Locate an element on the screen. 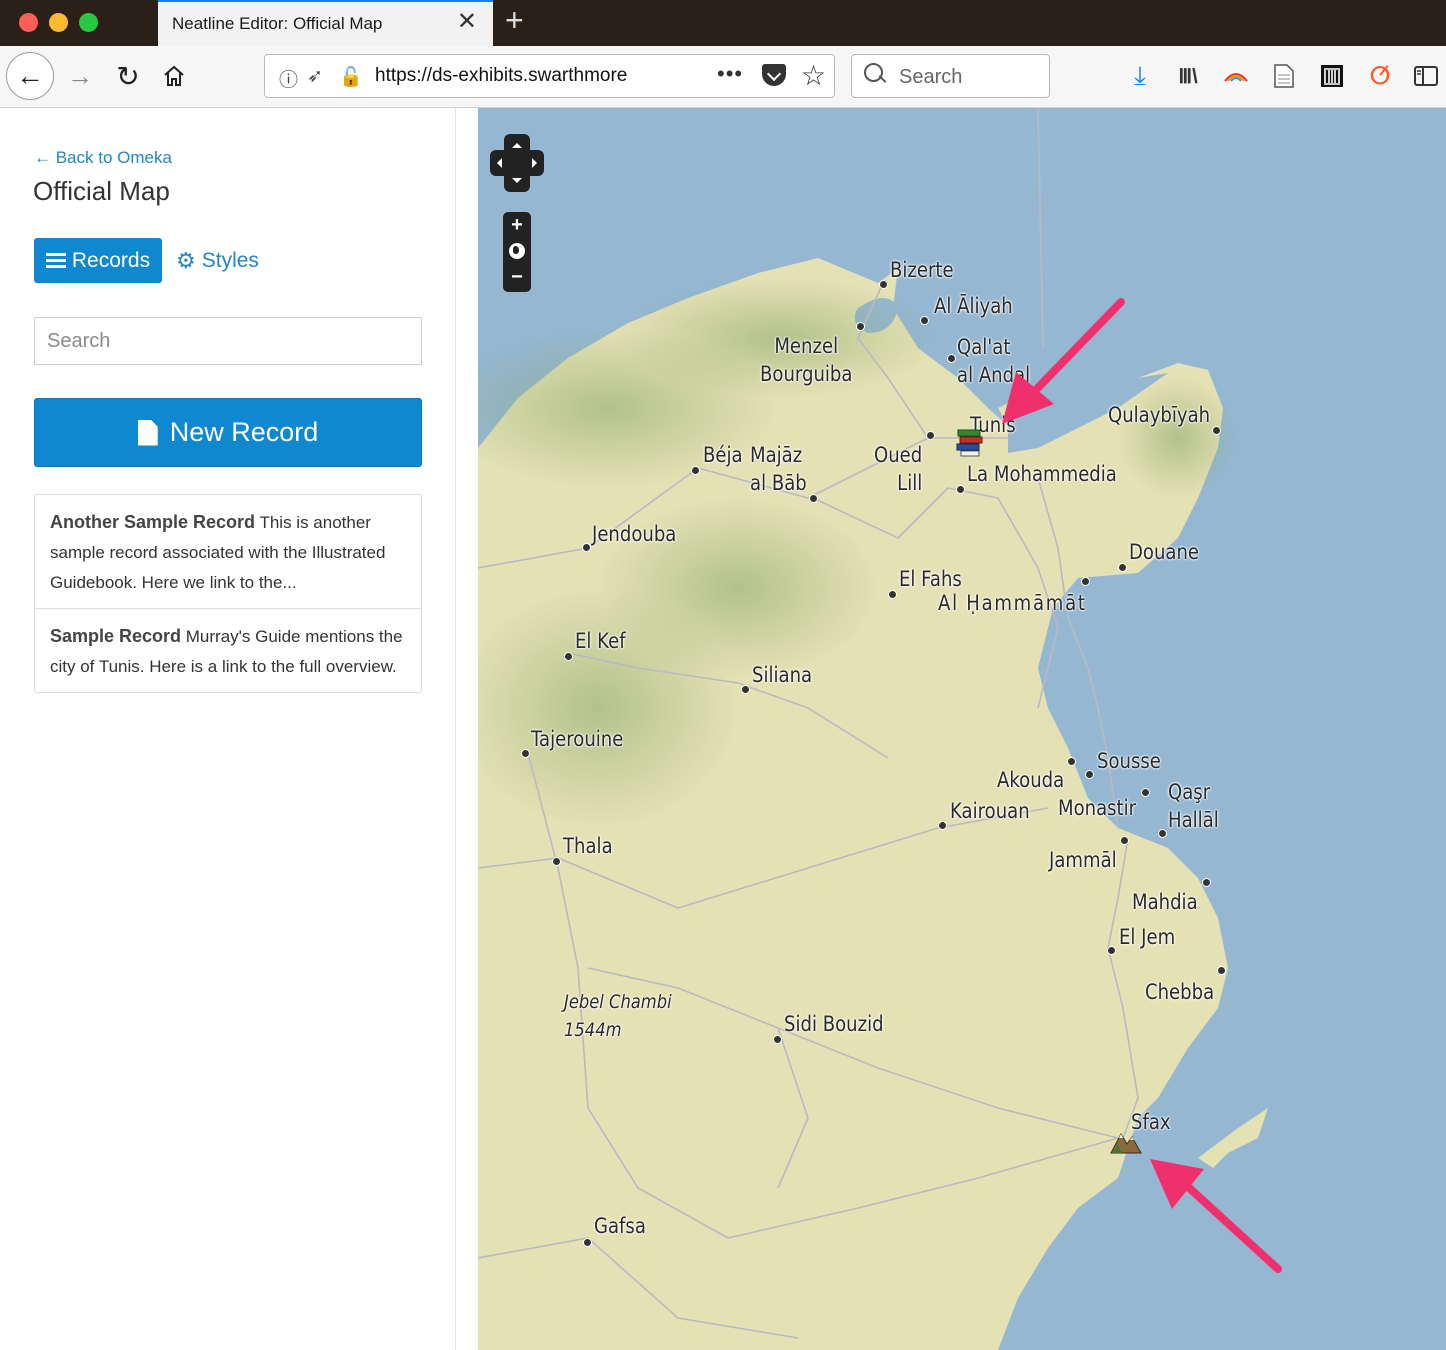  map-label: Mahdia is located at coordinates (1165, 902).